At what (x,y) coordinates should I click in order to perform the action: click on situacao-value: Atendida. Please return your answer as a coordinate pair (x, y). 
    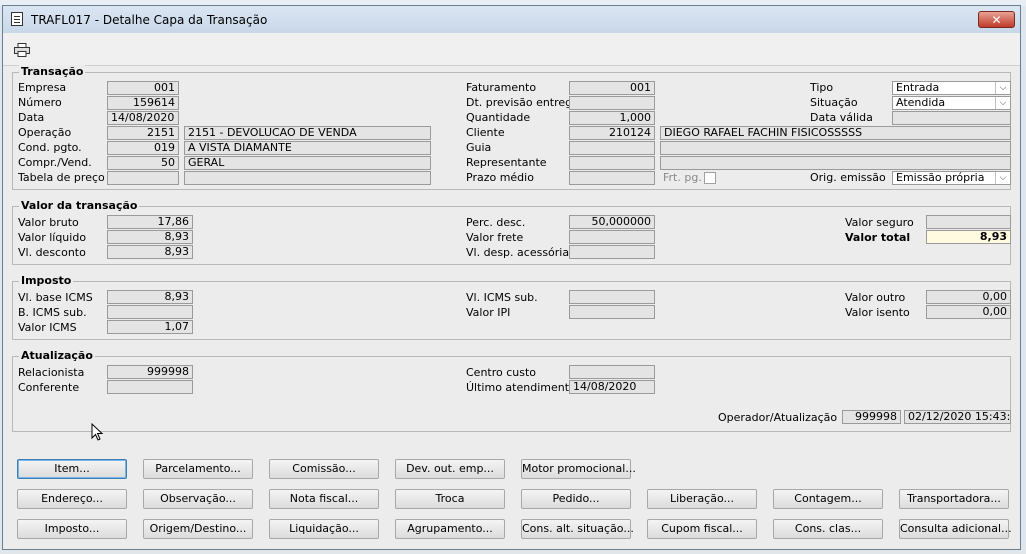
    Looking at the image, I should click on (921, 102).